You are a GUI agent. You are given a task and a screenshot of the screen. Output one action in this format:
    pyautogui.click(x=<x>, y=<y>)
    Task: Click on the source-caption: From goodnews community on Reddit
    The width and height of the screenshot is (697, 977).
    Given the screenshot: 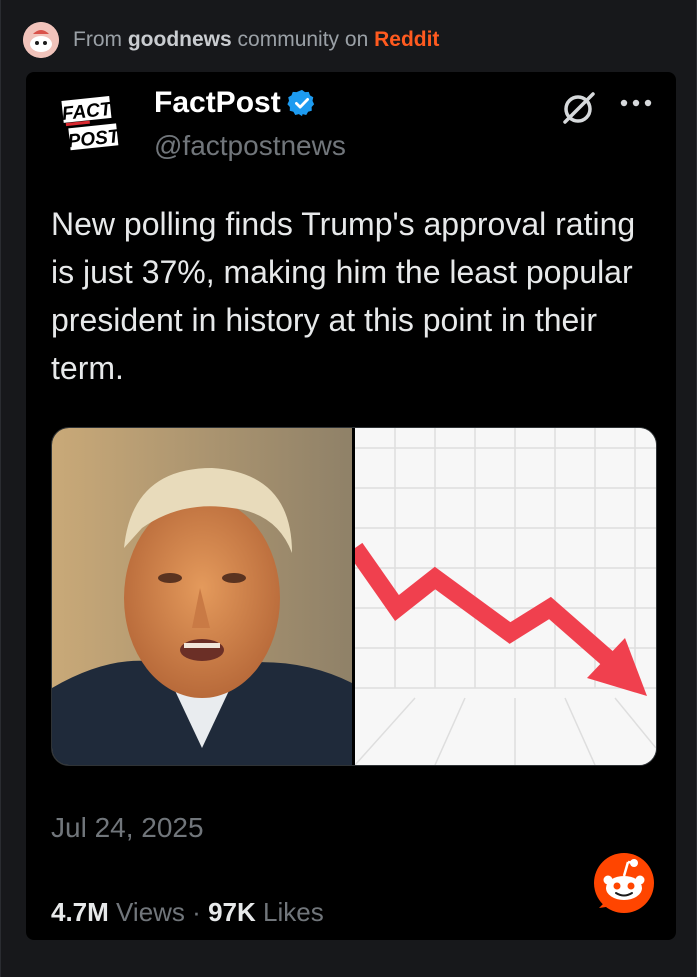 What is the action you would take?
    pyautogui.click(x=256, y=40)
    